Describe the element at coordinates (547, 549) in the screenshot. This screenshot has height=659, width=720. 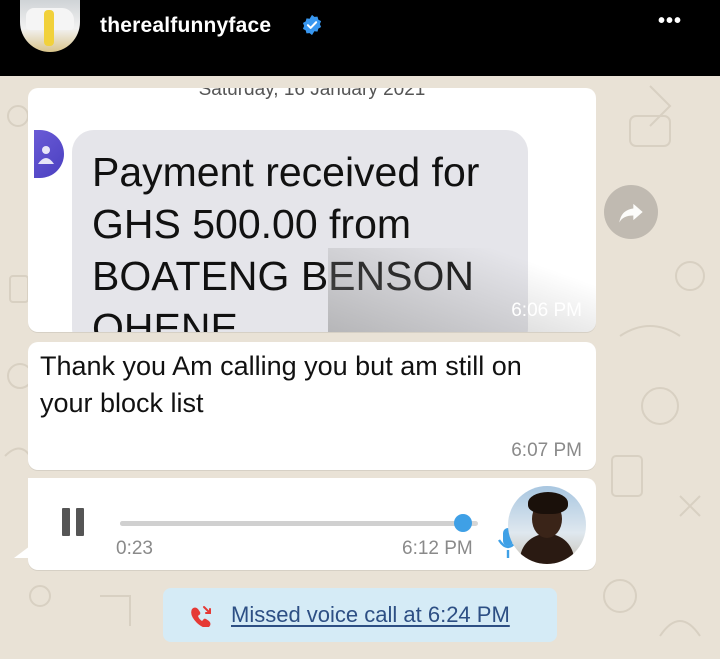
I see `avatar-body` at that location.